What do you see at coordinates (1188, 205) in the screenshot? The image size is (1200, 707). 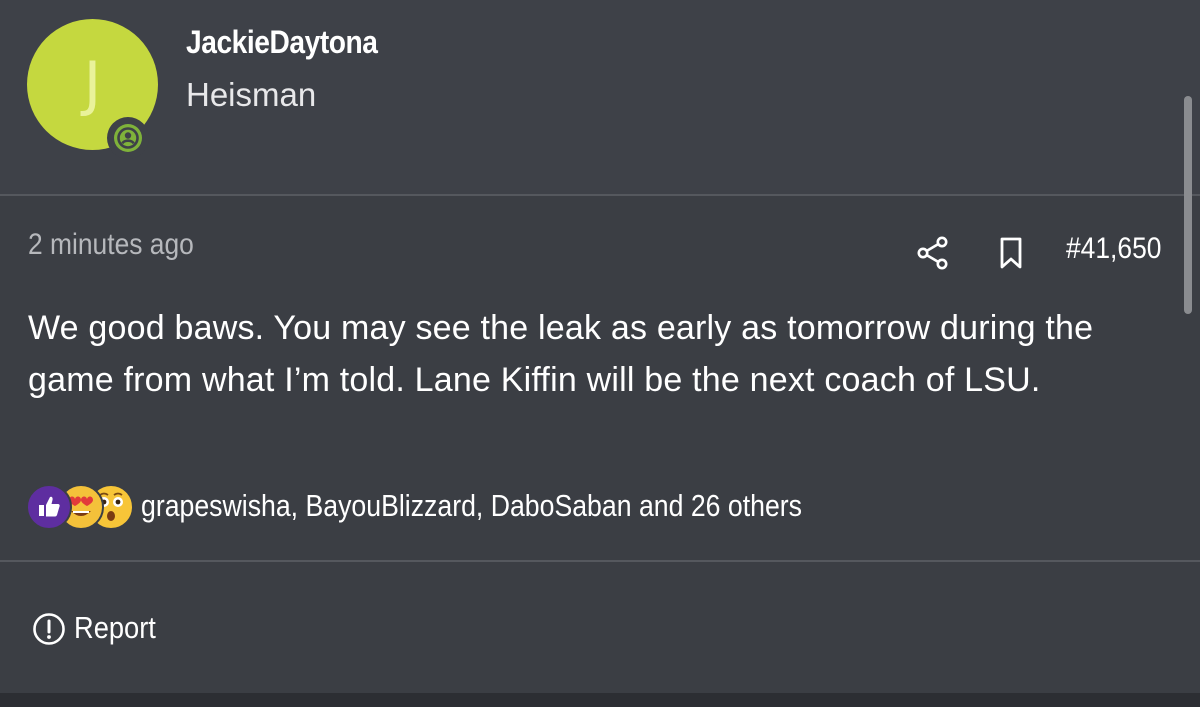 I see `scrollbar` at bounding box center [1188, 205].